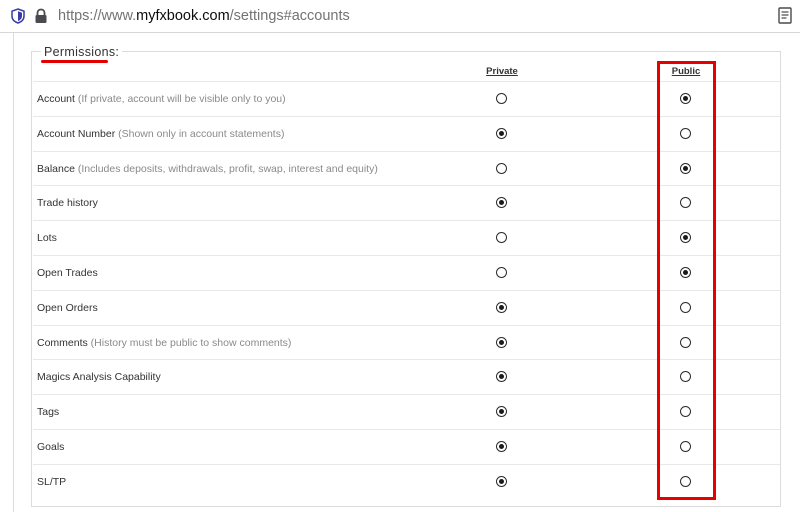  I want to click on permission-name: Open Orders, so click(67, 307).